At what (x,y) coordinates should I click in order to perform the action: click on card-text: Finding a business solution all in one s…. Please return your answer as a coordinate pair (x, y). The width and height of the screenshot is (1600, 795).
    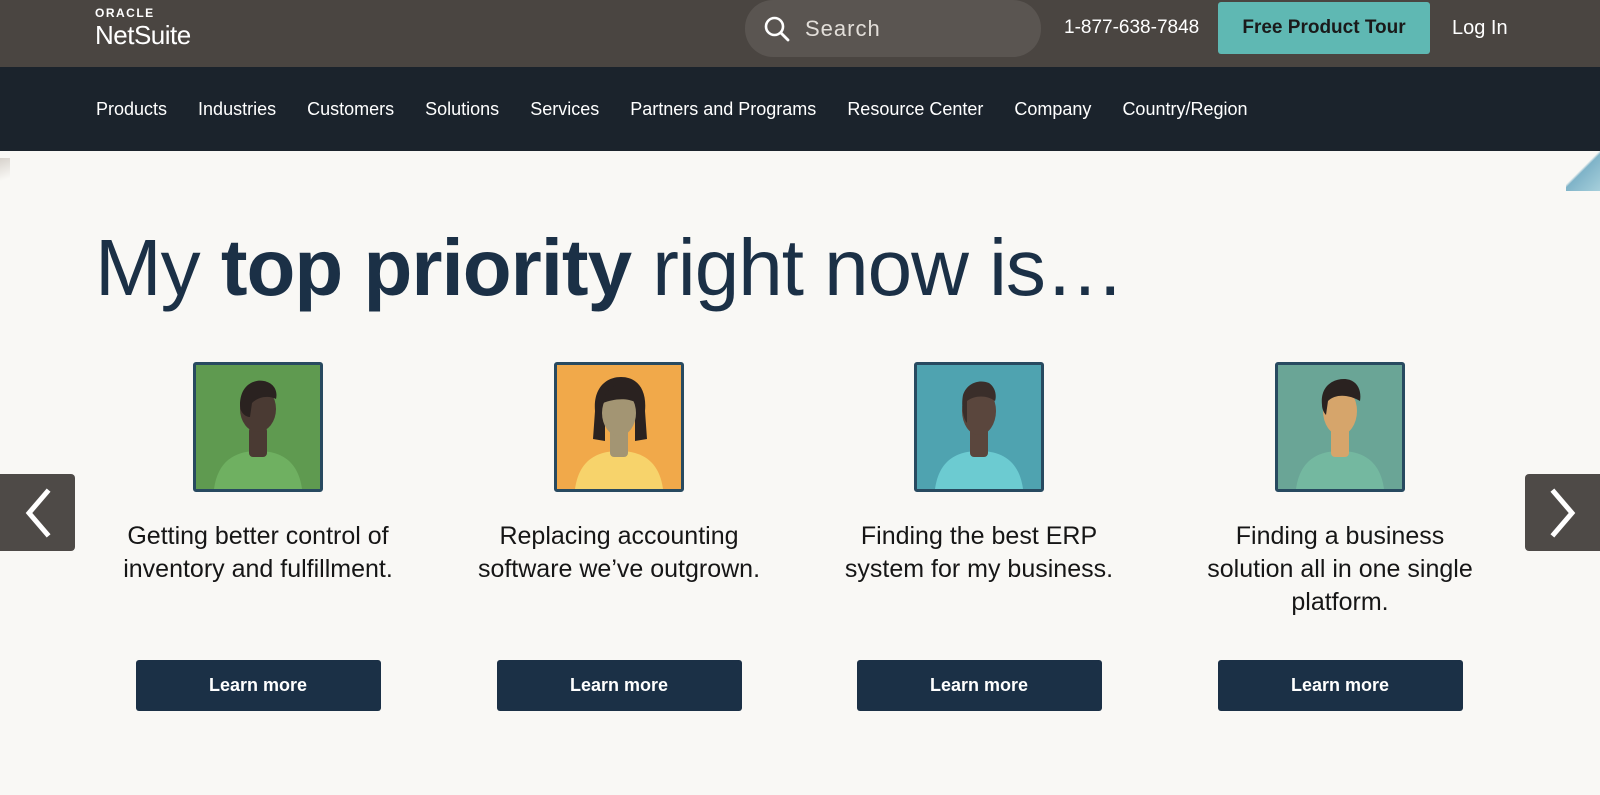
    Looking at the image, I should click on (1340, 569).